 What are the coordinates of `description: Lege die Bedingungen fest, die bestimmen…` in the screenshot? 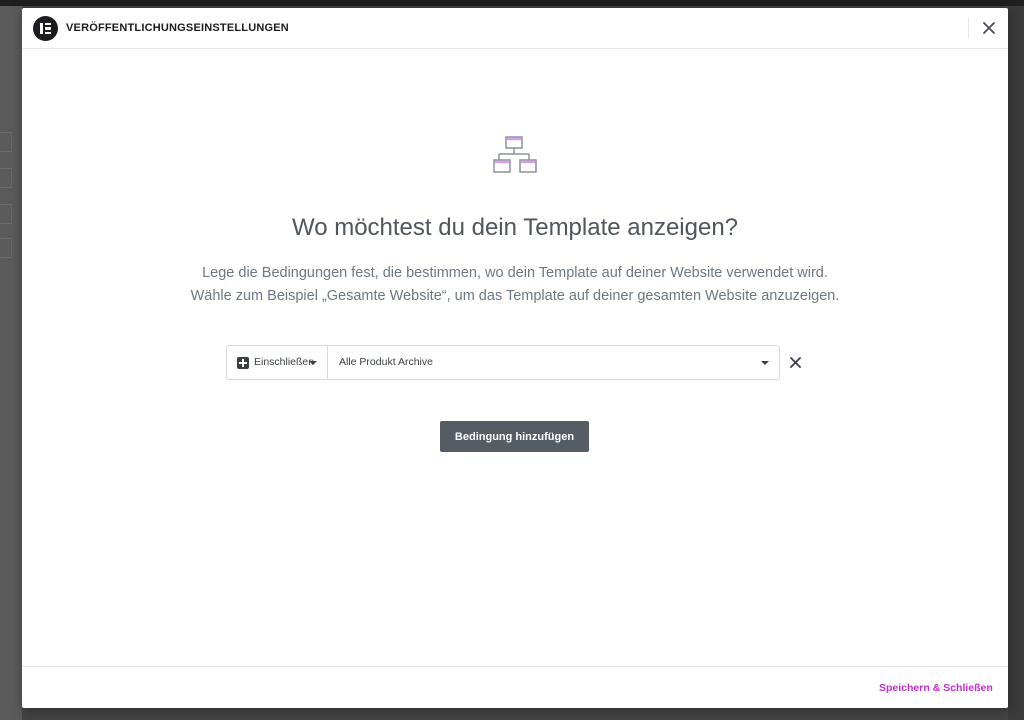 It's located at (515, 285).